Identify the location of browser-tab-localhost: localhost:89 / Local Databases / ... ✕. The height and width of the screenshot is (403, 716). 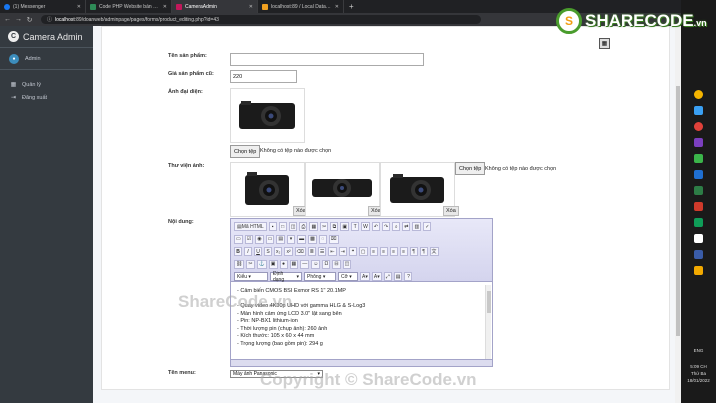
(301, 6).